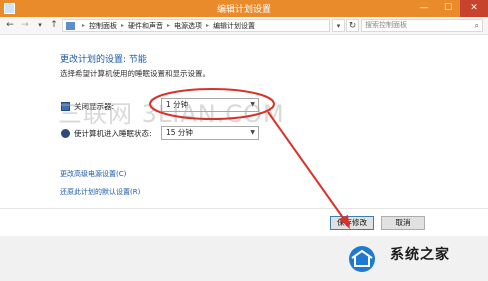 The width and height of the screenshot is (488, 281). What do you see at coordinates (234, 26) in the screenshot?
I see `breadcrumb-item: 编辑计划设置` at bounding box center [234, 26].